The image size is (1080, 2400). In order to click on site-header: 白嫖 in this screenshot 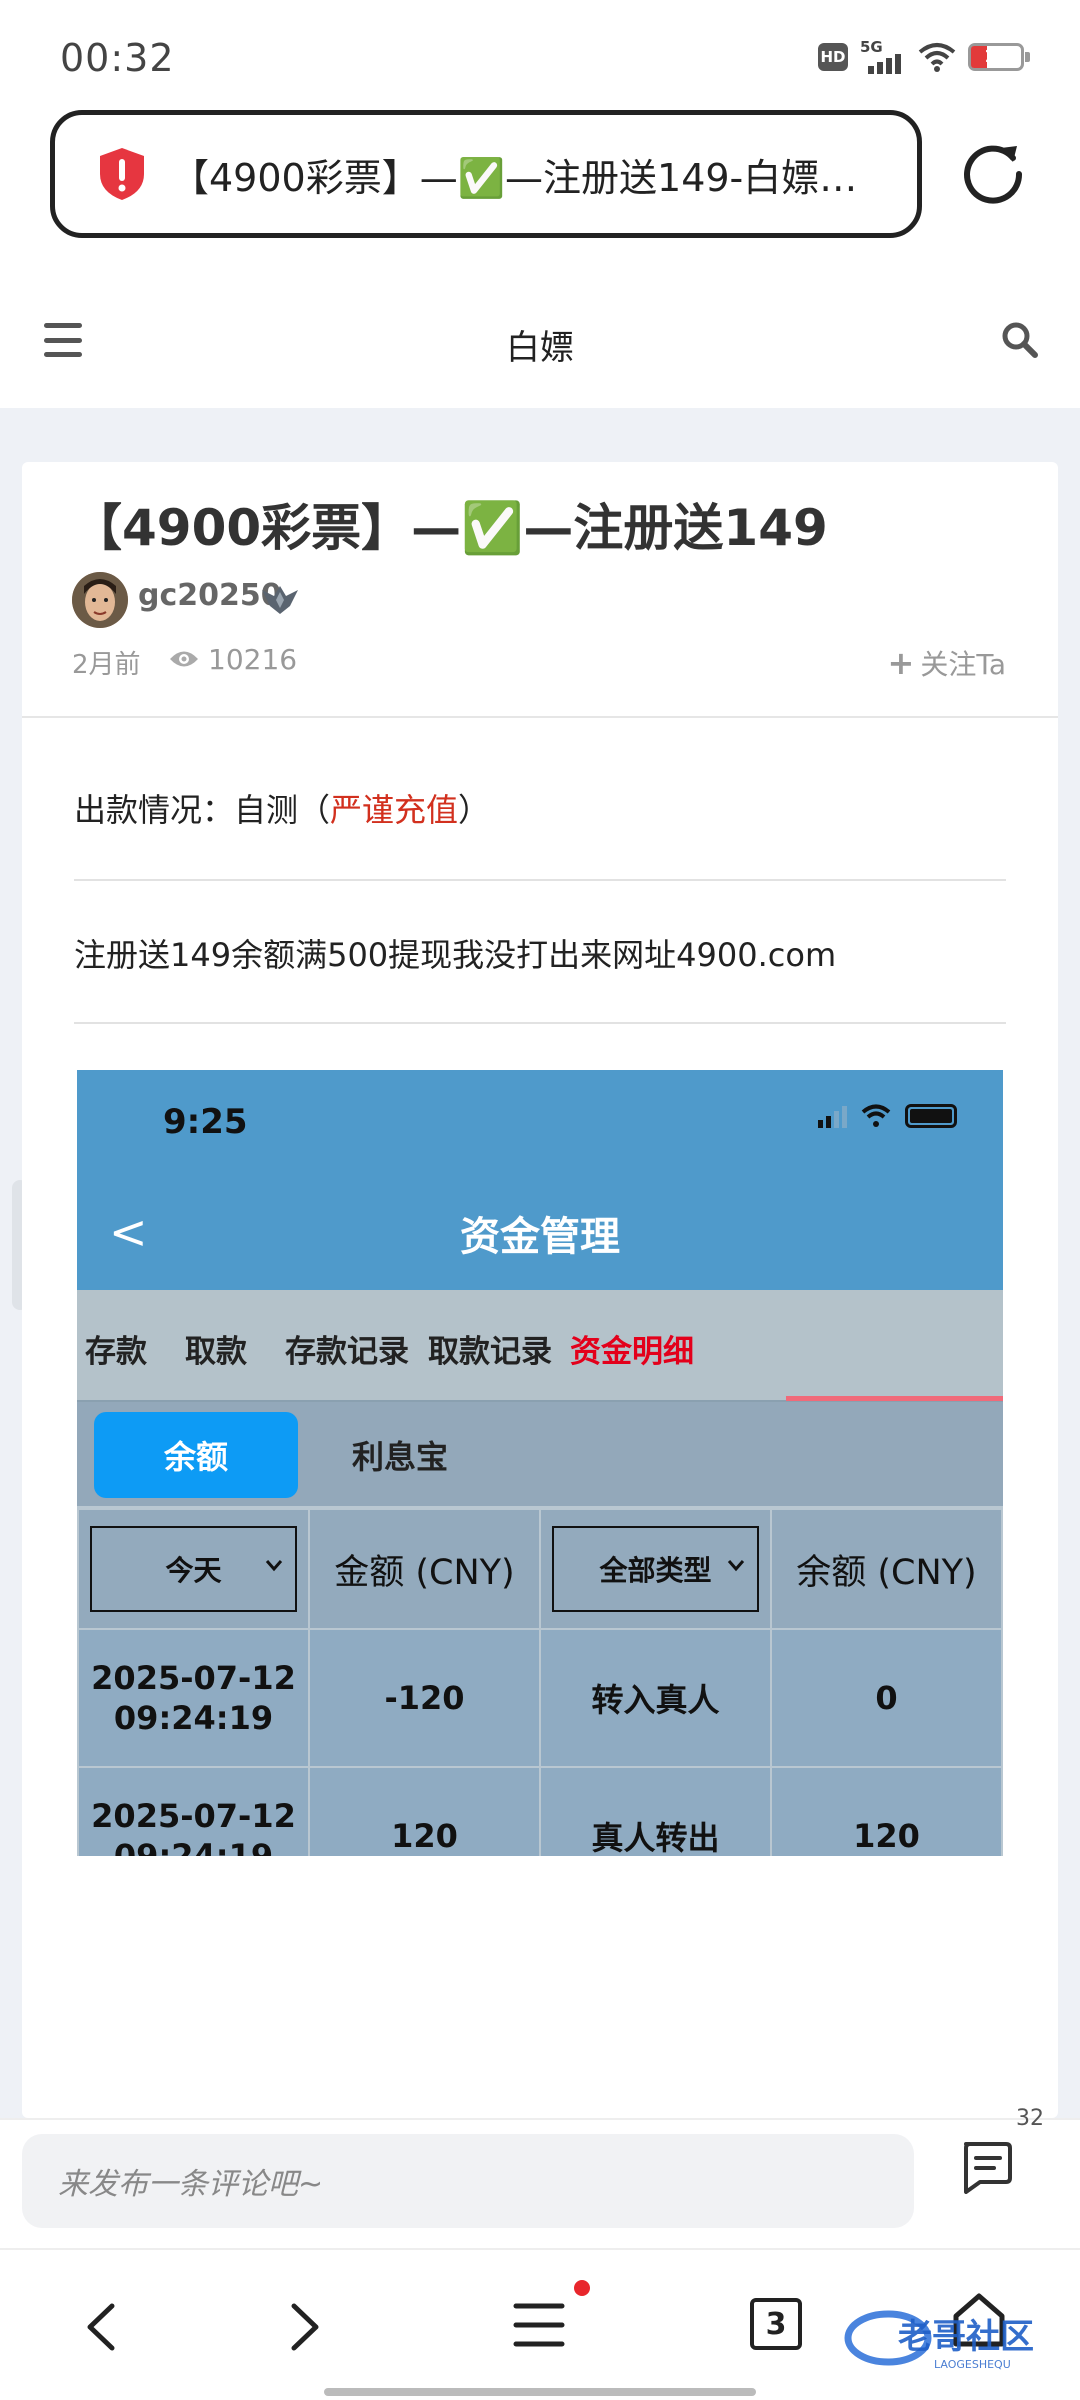, I will do `click(540, 349)`.